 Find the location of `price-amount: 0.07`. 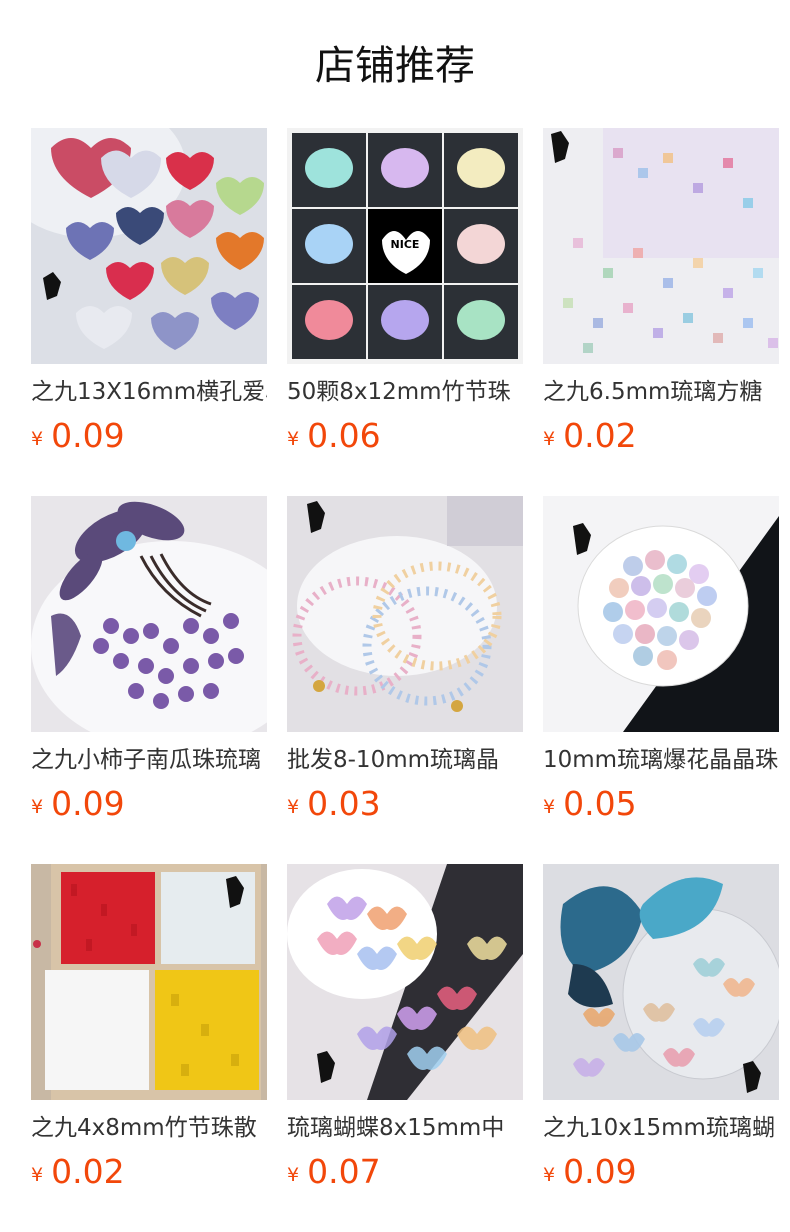

price-amount: 0.07 is located at coordinates (344, 1171).